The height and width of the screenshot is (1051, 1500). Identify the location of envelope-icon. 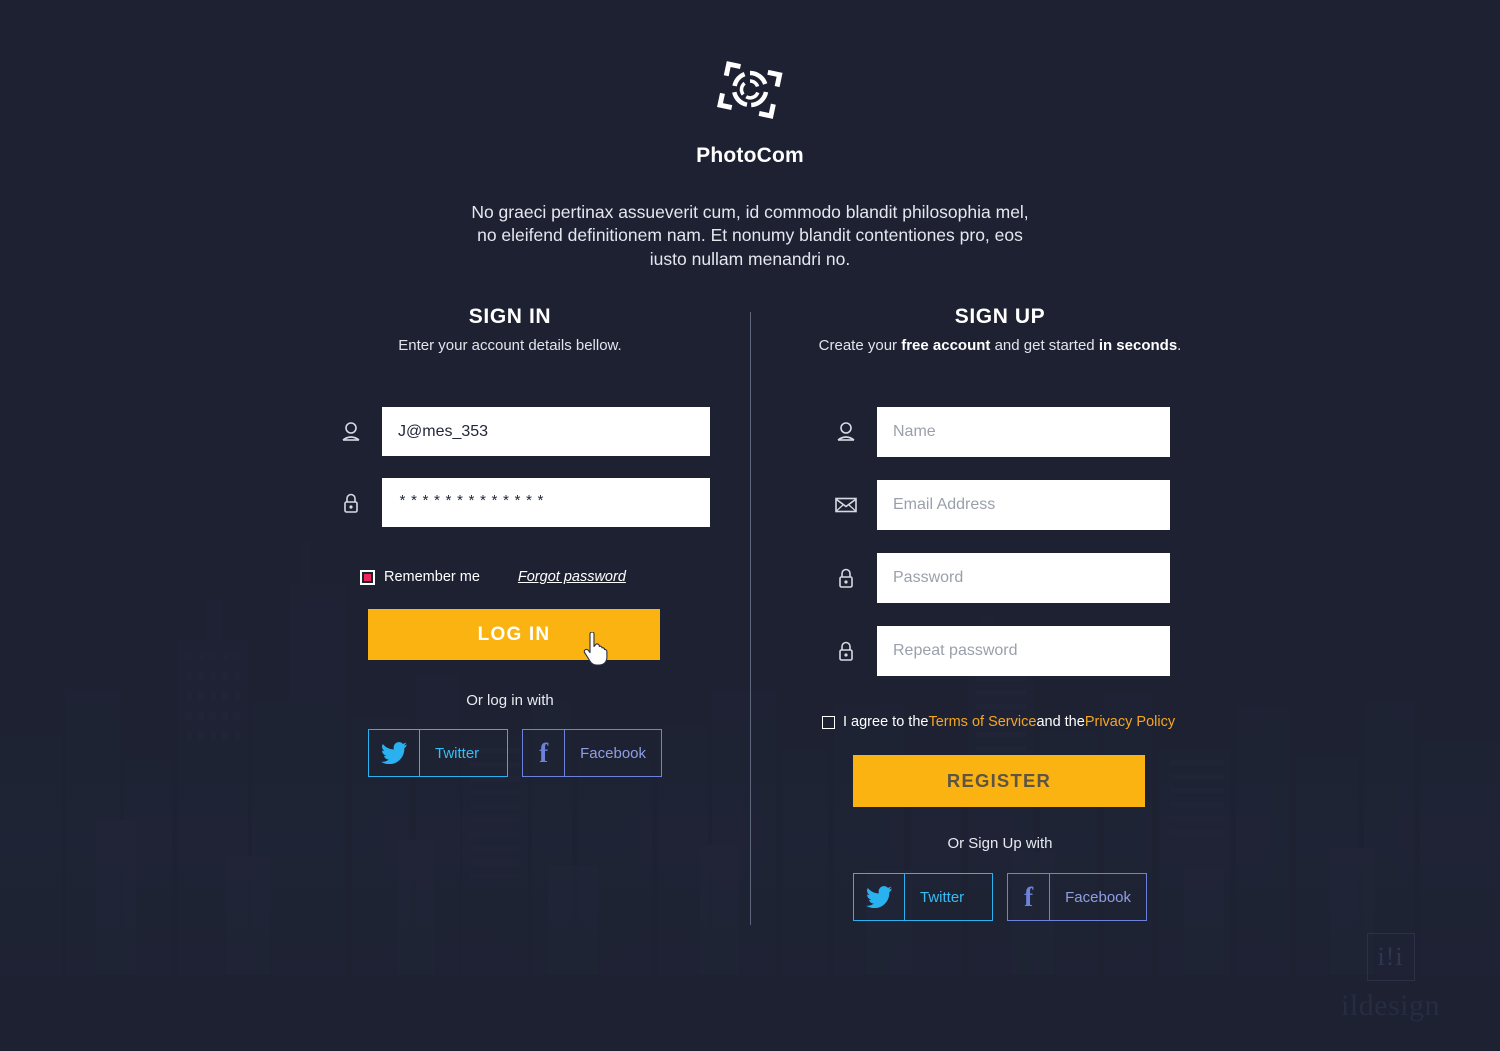
(846, 505).